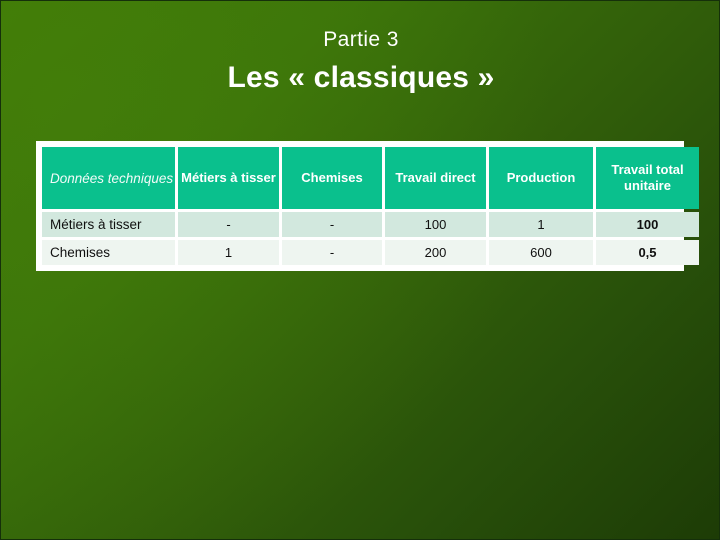 The height and width of the screenshot is (540, 720). Describe the element at coordinates (647, 178) in the screenshot. I see `table-header-cell-travail-total-unitaire: Travail total unitaire` at that location.